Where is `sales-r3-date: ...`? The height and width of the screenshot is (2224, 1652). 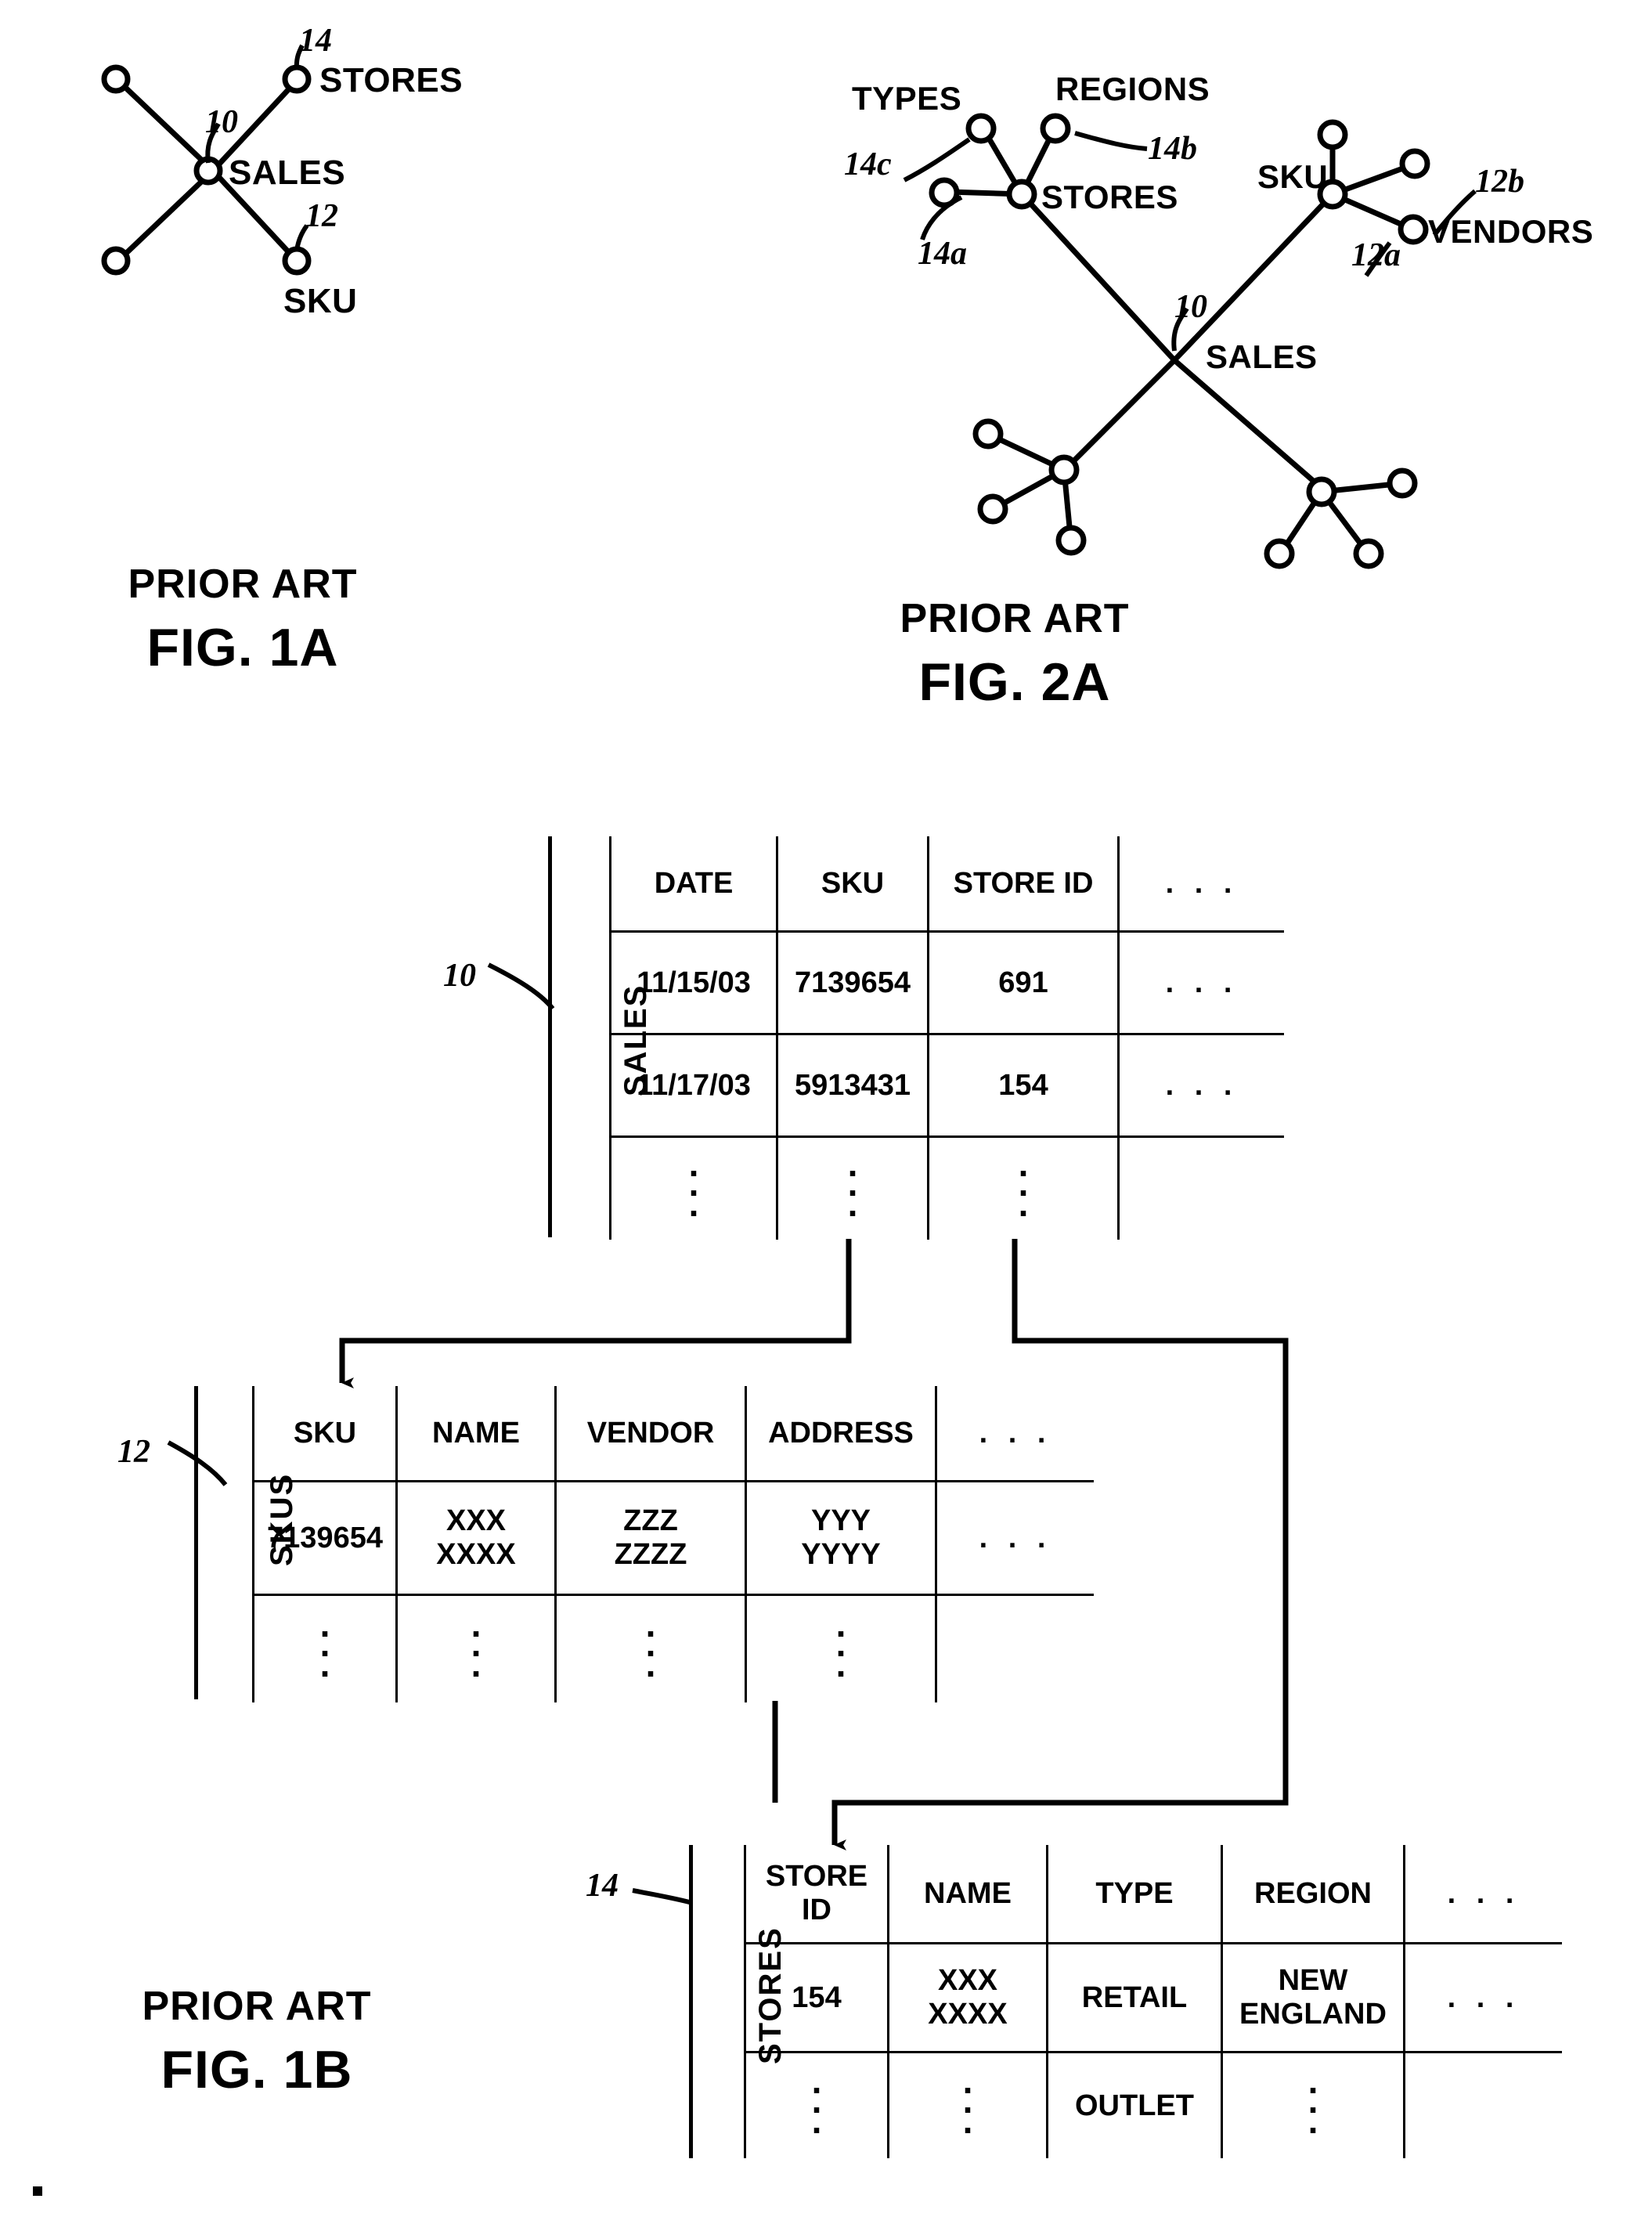
sales-r3-date: ... is located at coordinates (693, 1187).